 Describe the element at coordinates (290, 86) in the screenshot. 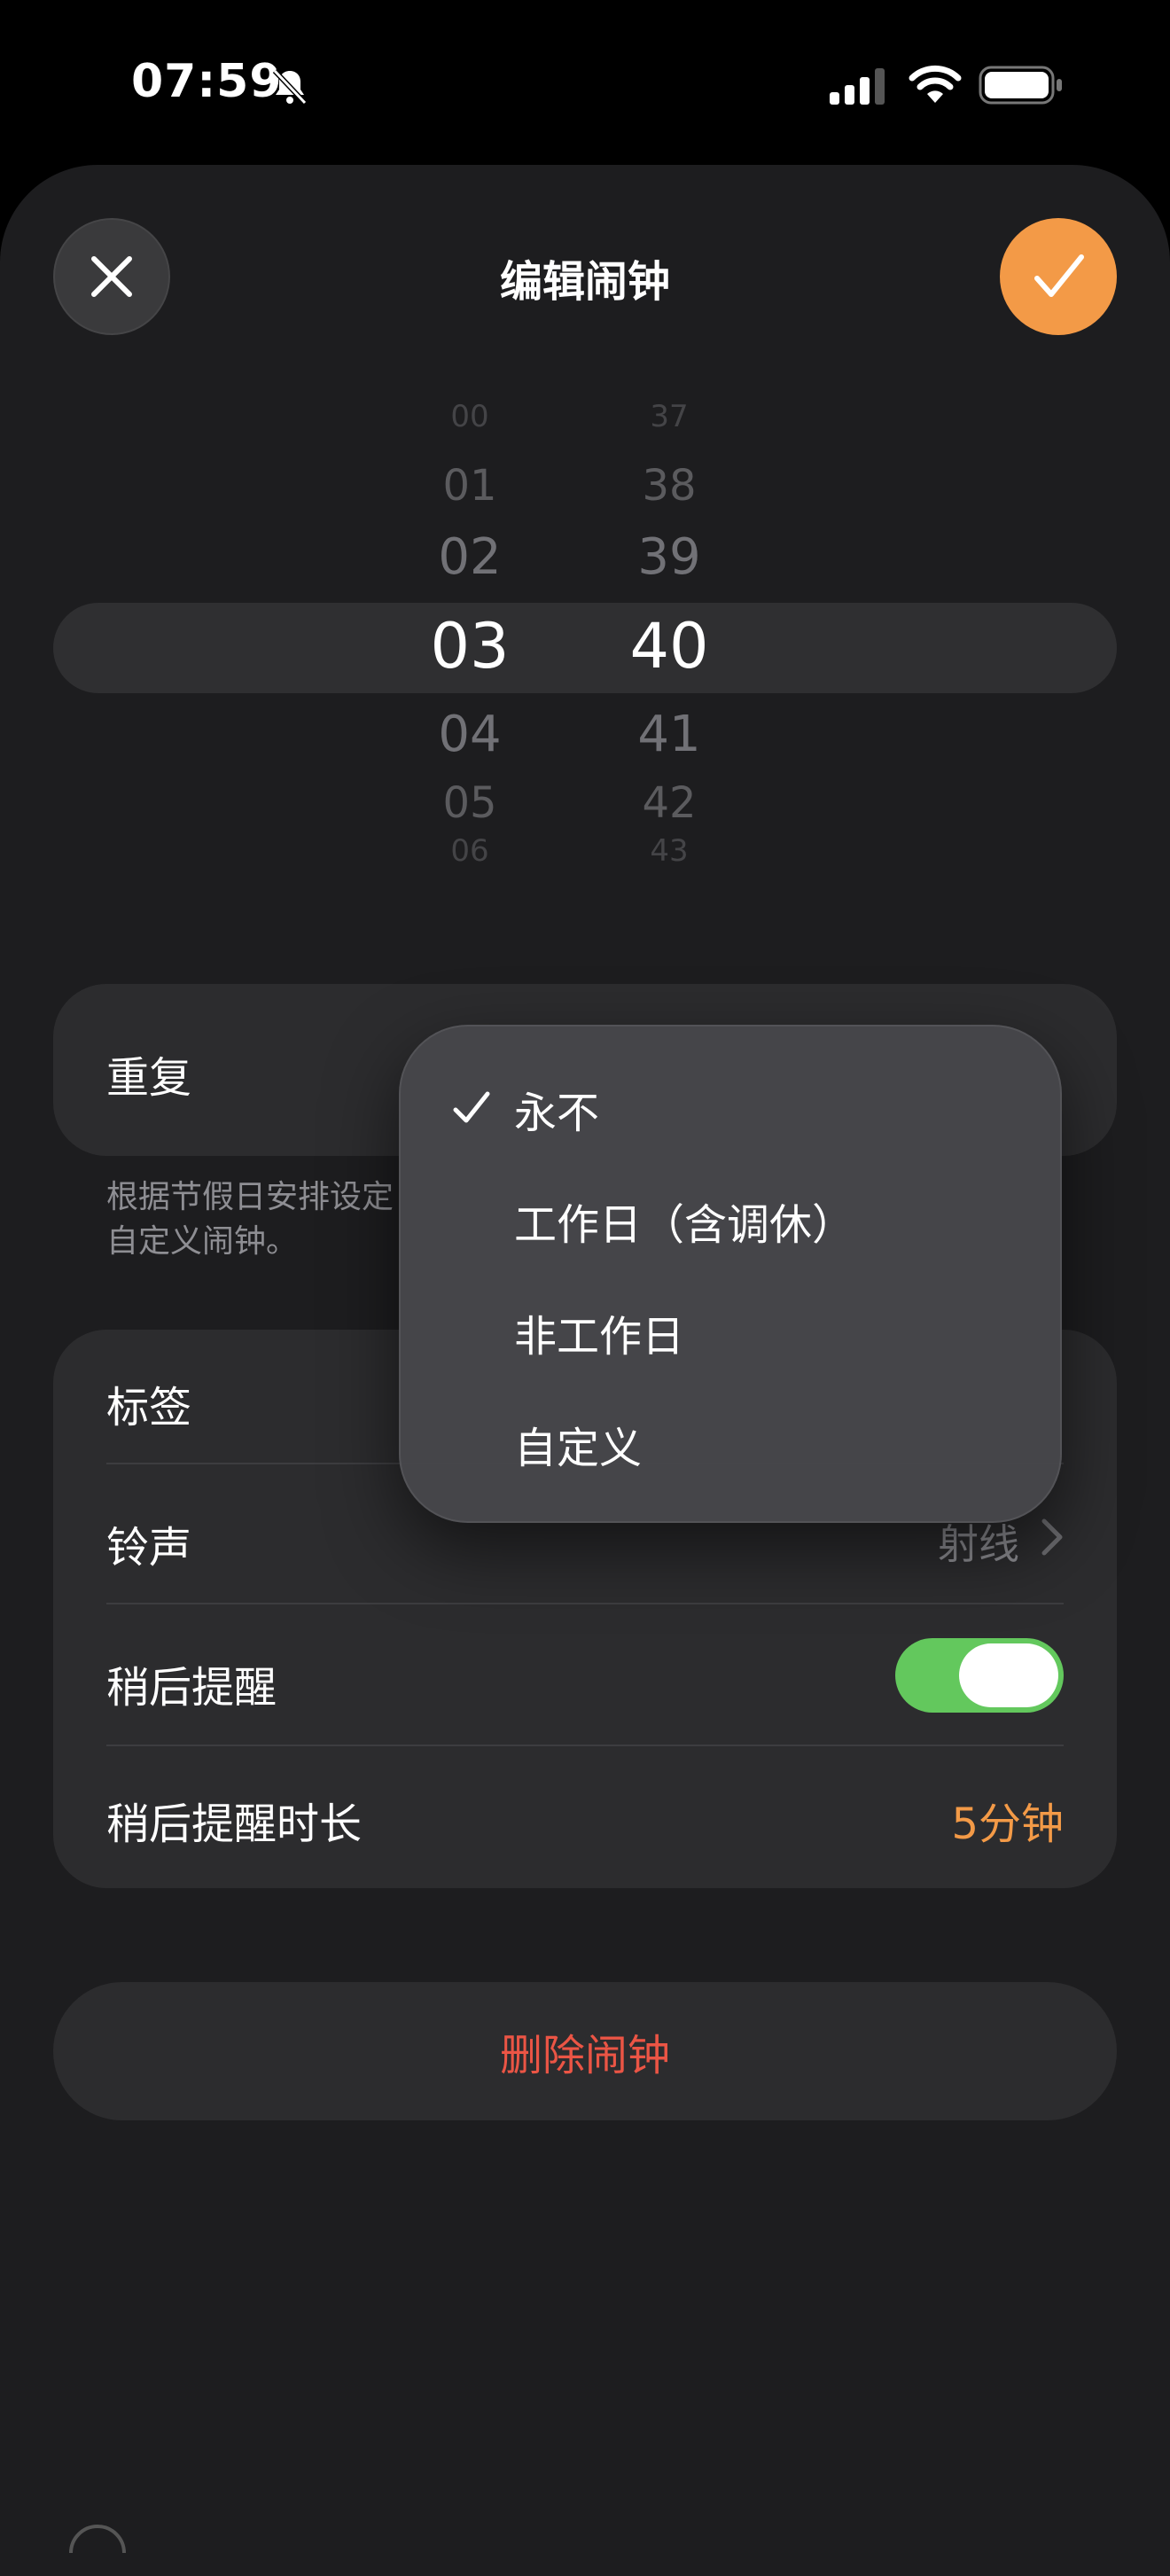

I see `bell-slash-icon` at that location.